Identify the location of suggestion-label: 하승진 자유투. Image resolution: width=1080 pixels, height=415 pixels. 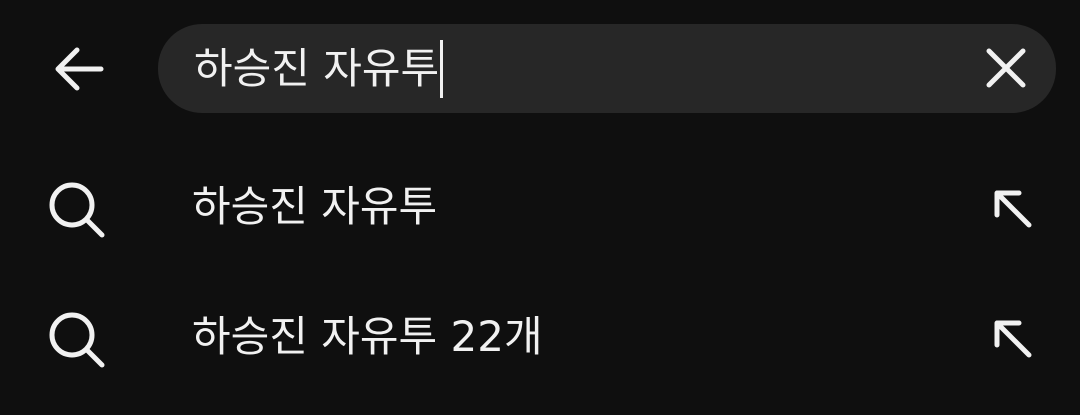
(315, 206).